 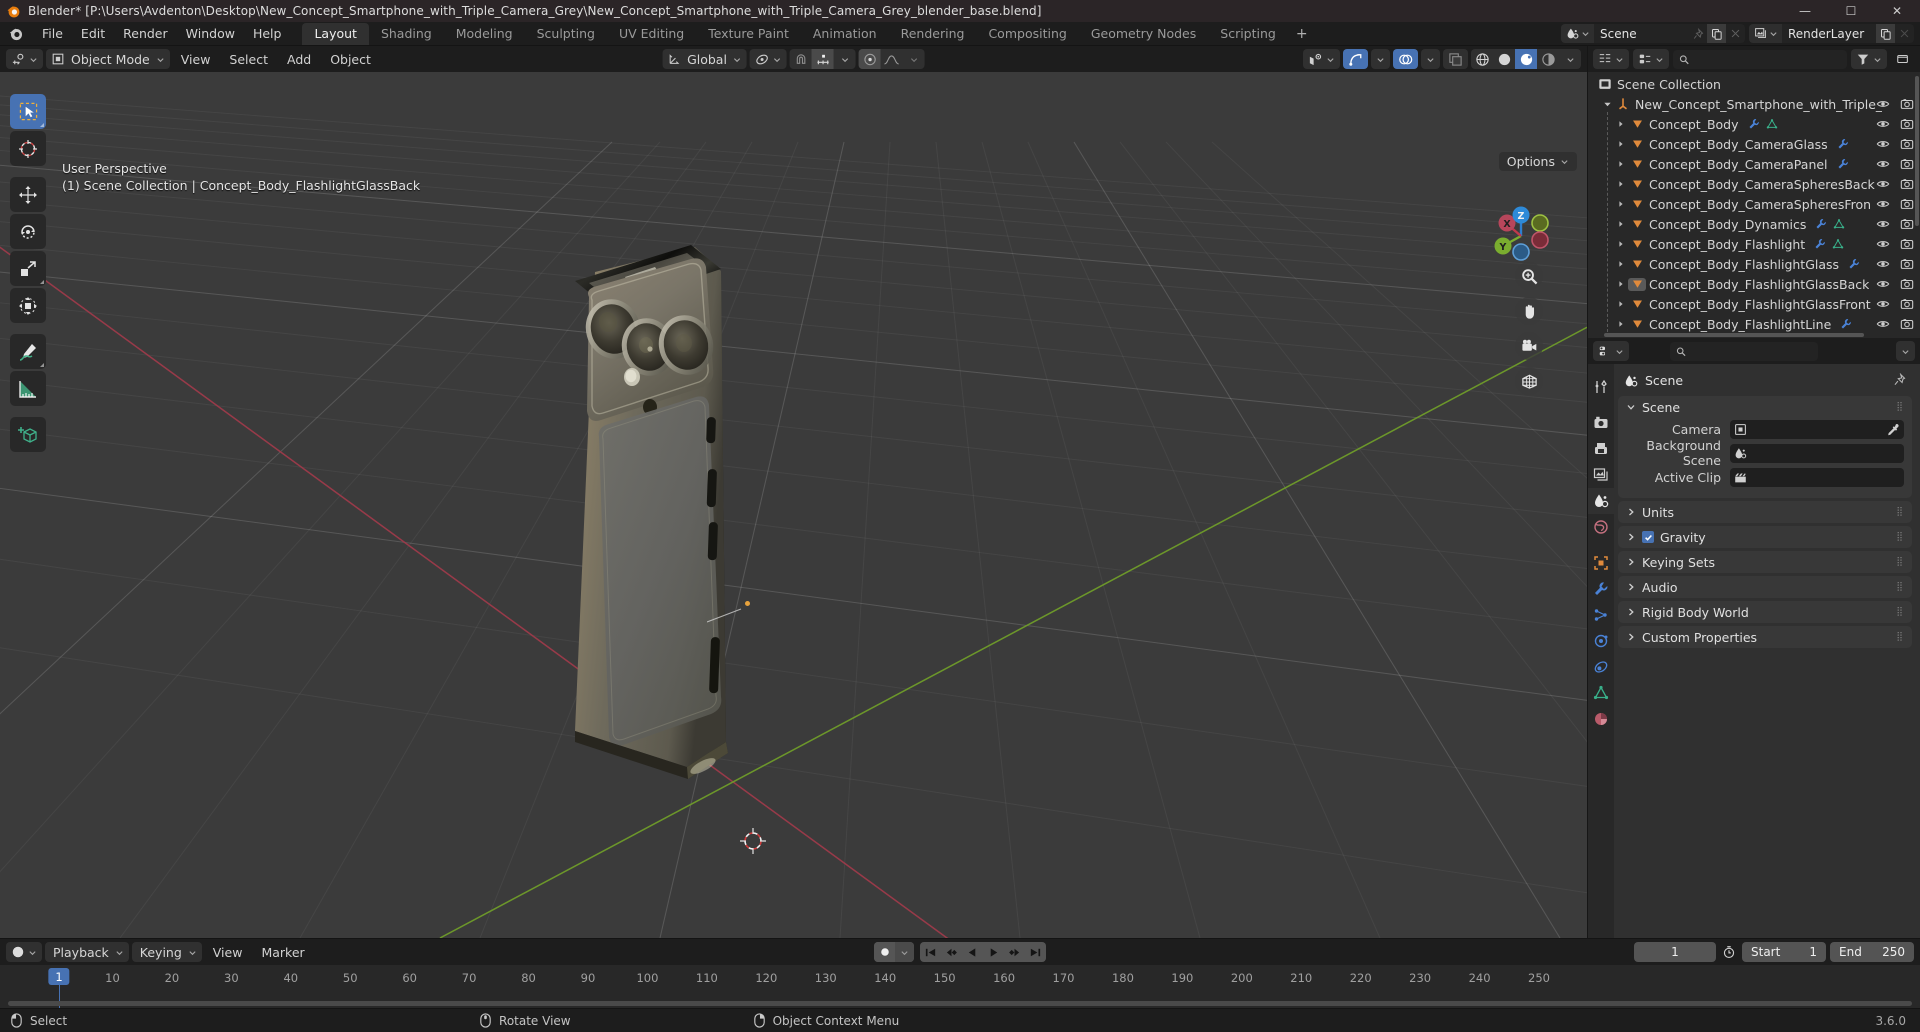 I want to click on delete-scene-icon, so click(x=1735, y=33).